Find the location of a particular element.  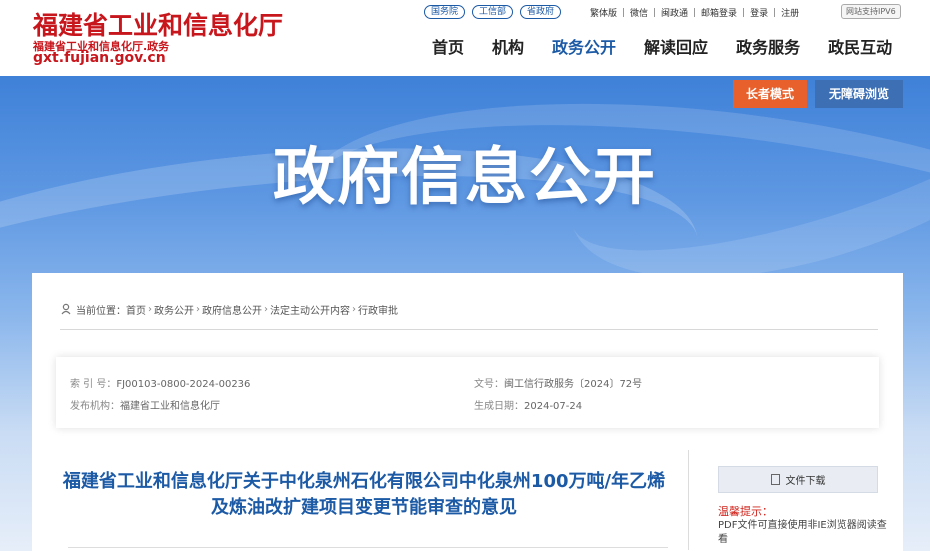

sidebar-divider is located at coordinates (688, 500).